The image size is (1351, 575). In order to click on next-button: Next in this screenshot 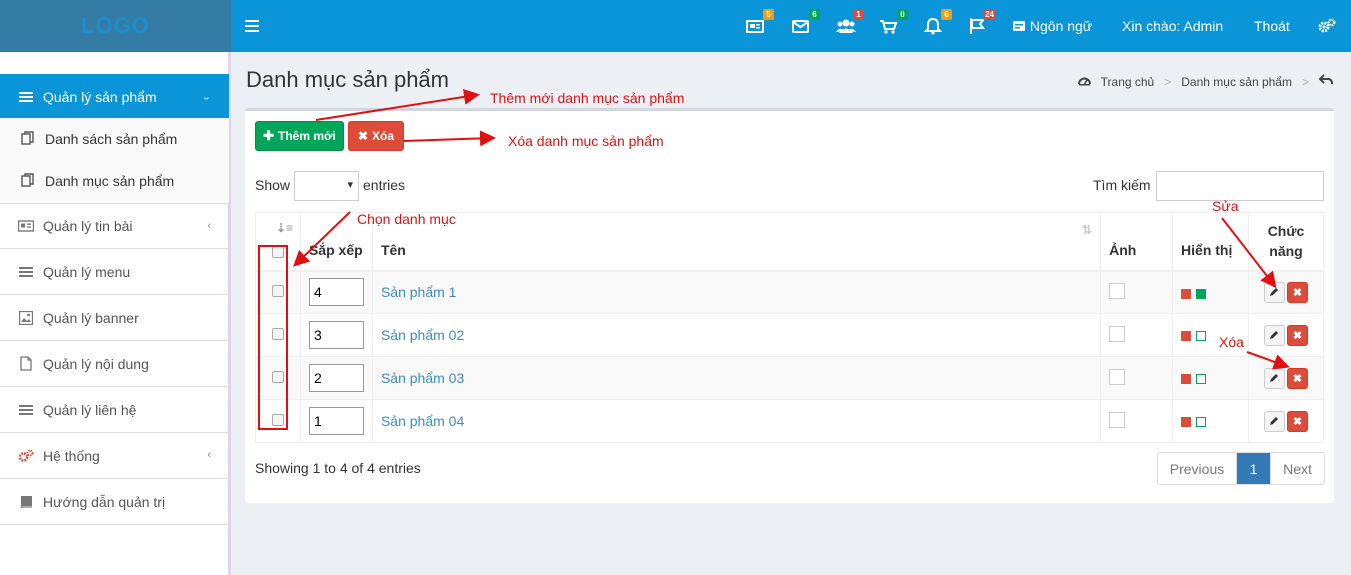, I will do `click(1297, 468)`.